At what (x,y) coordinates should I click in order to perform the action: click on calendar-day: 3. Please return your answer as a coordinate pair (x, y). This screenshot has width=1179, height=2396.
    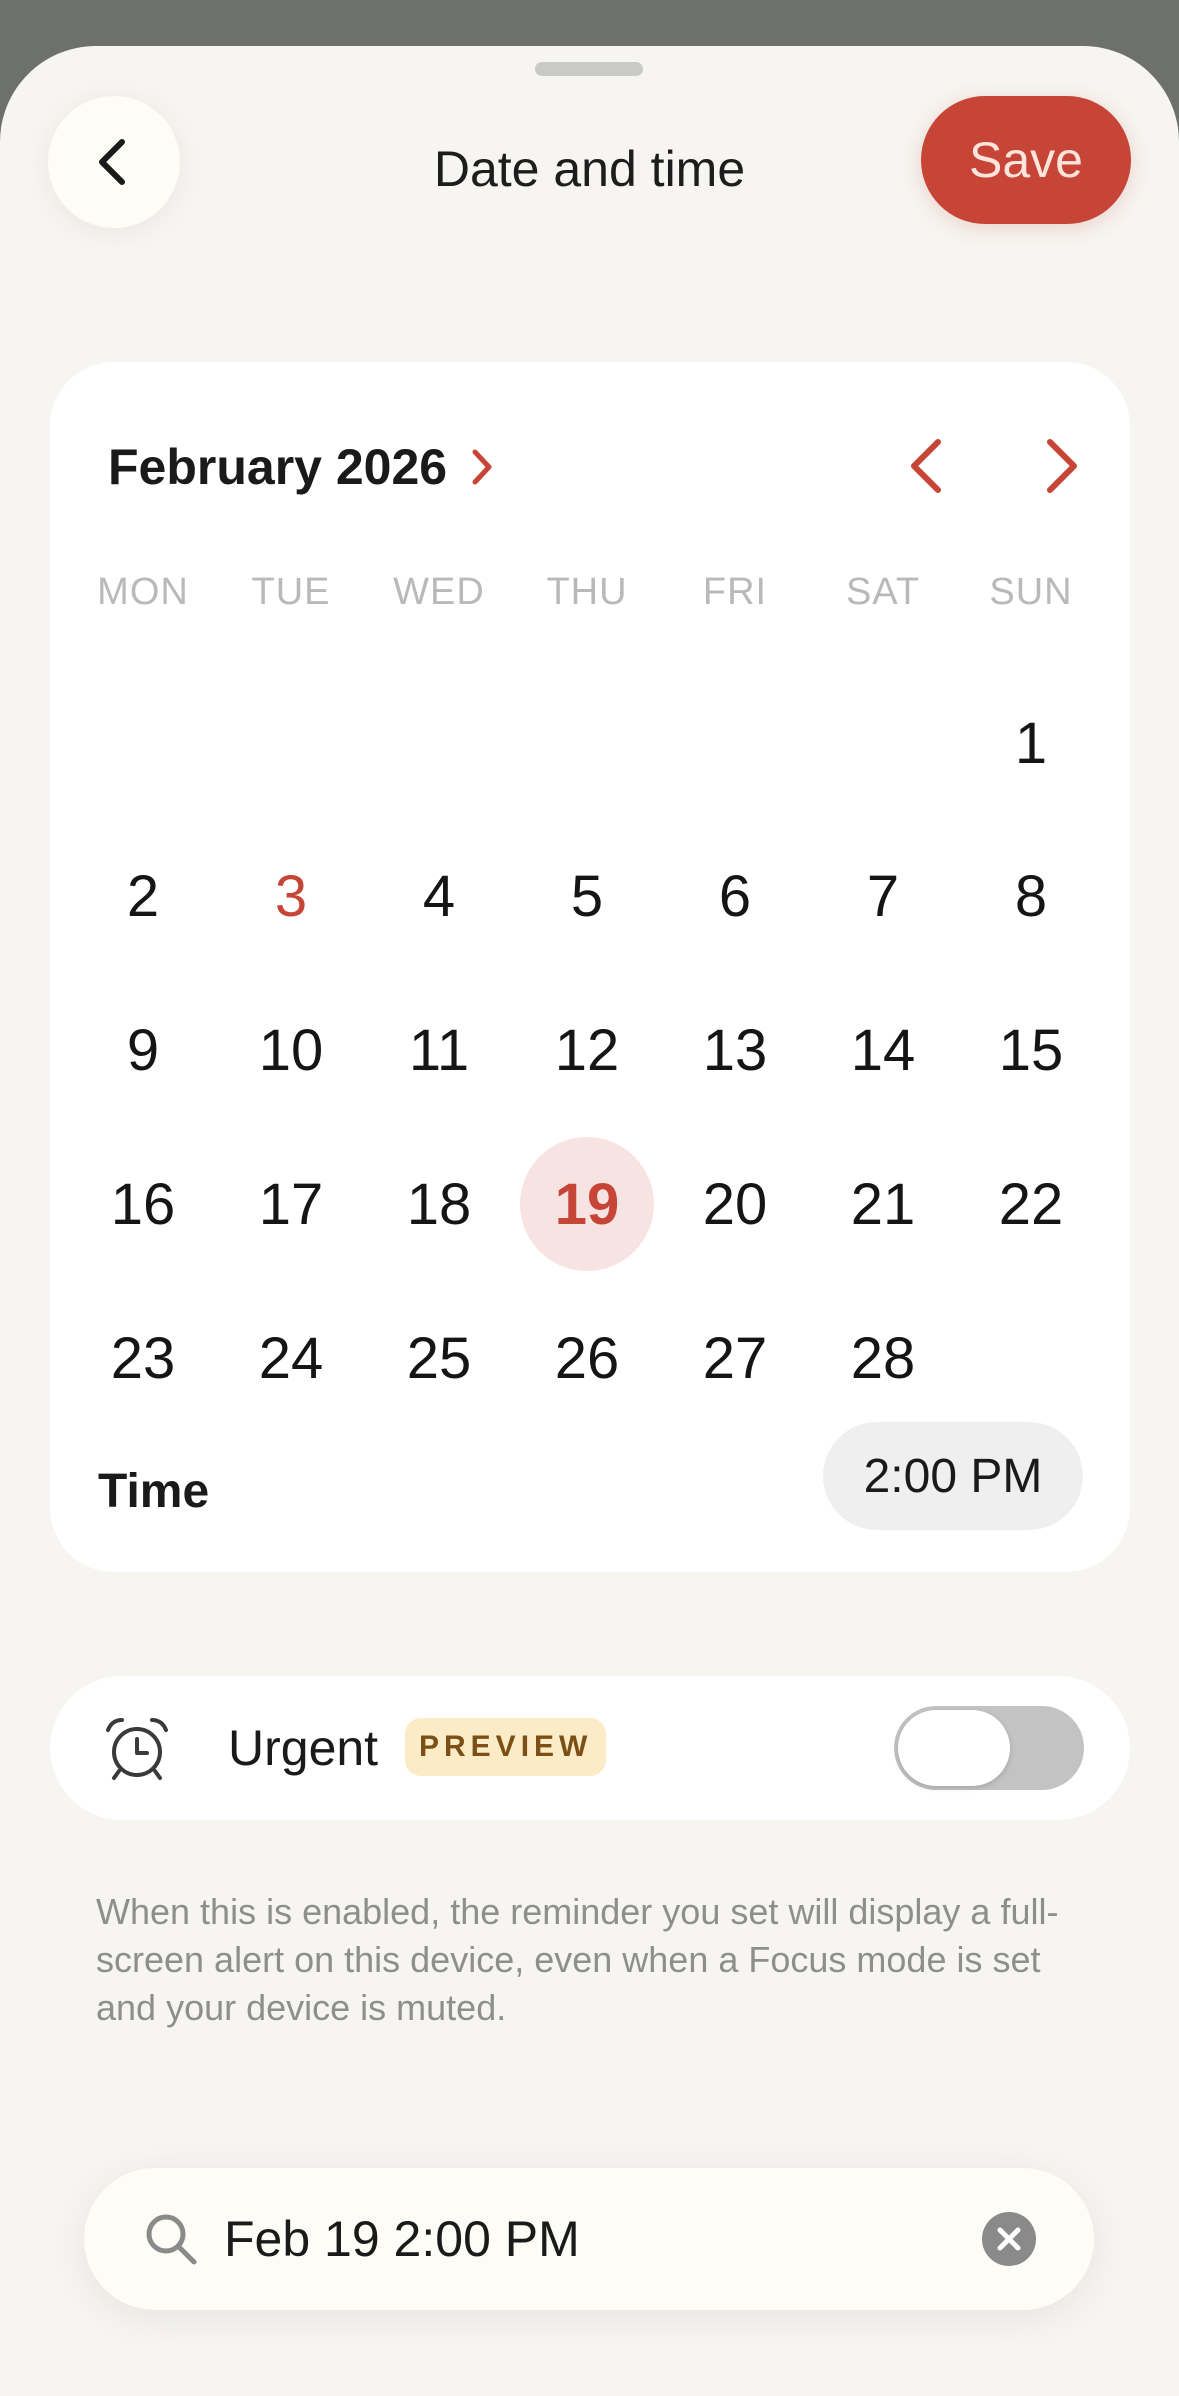
    Looking at the image, I should click on (291, 896).